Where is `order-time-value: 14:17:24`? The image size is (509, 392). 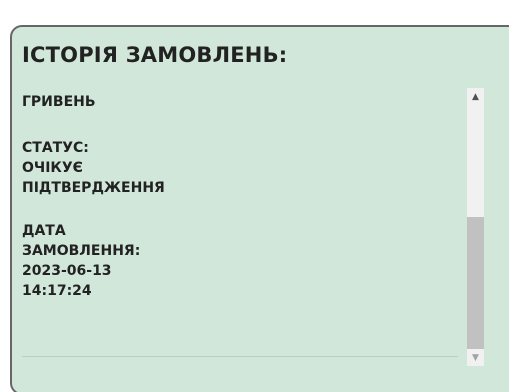 order-time-value: 14:17:24 is located at coordinates (57, 291).